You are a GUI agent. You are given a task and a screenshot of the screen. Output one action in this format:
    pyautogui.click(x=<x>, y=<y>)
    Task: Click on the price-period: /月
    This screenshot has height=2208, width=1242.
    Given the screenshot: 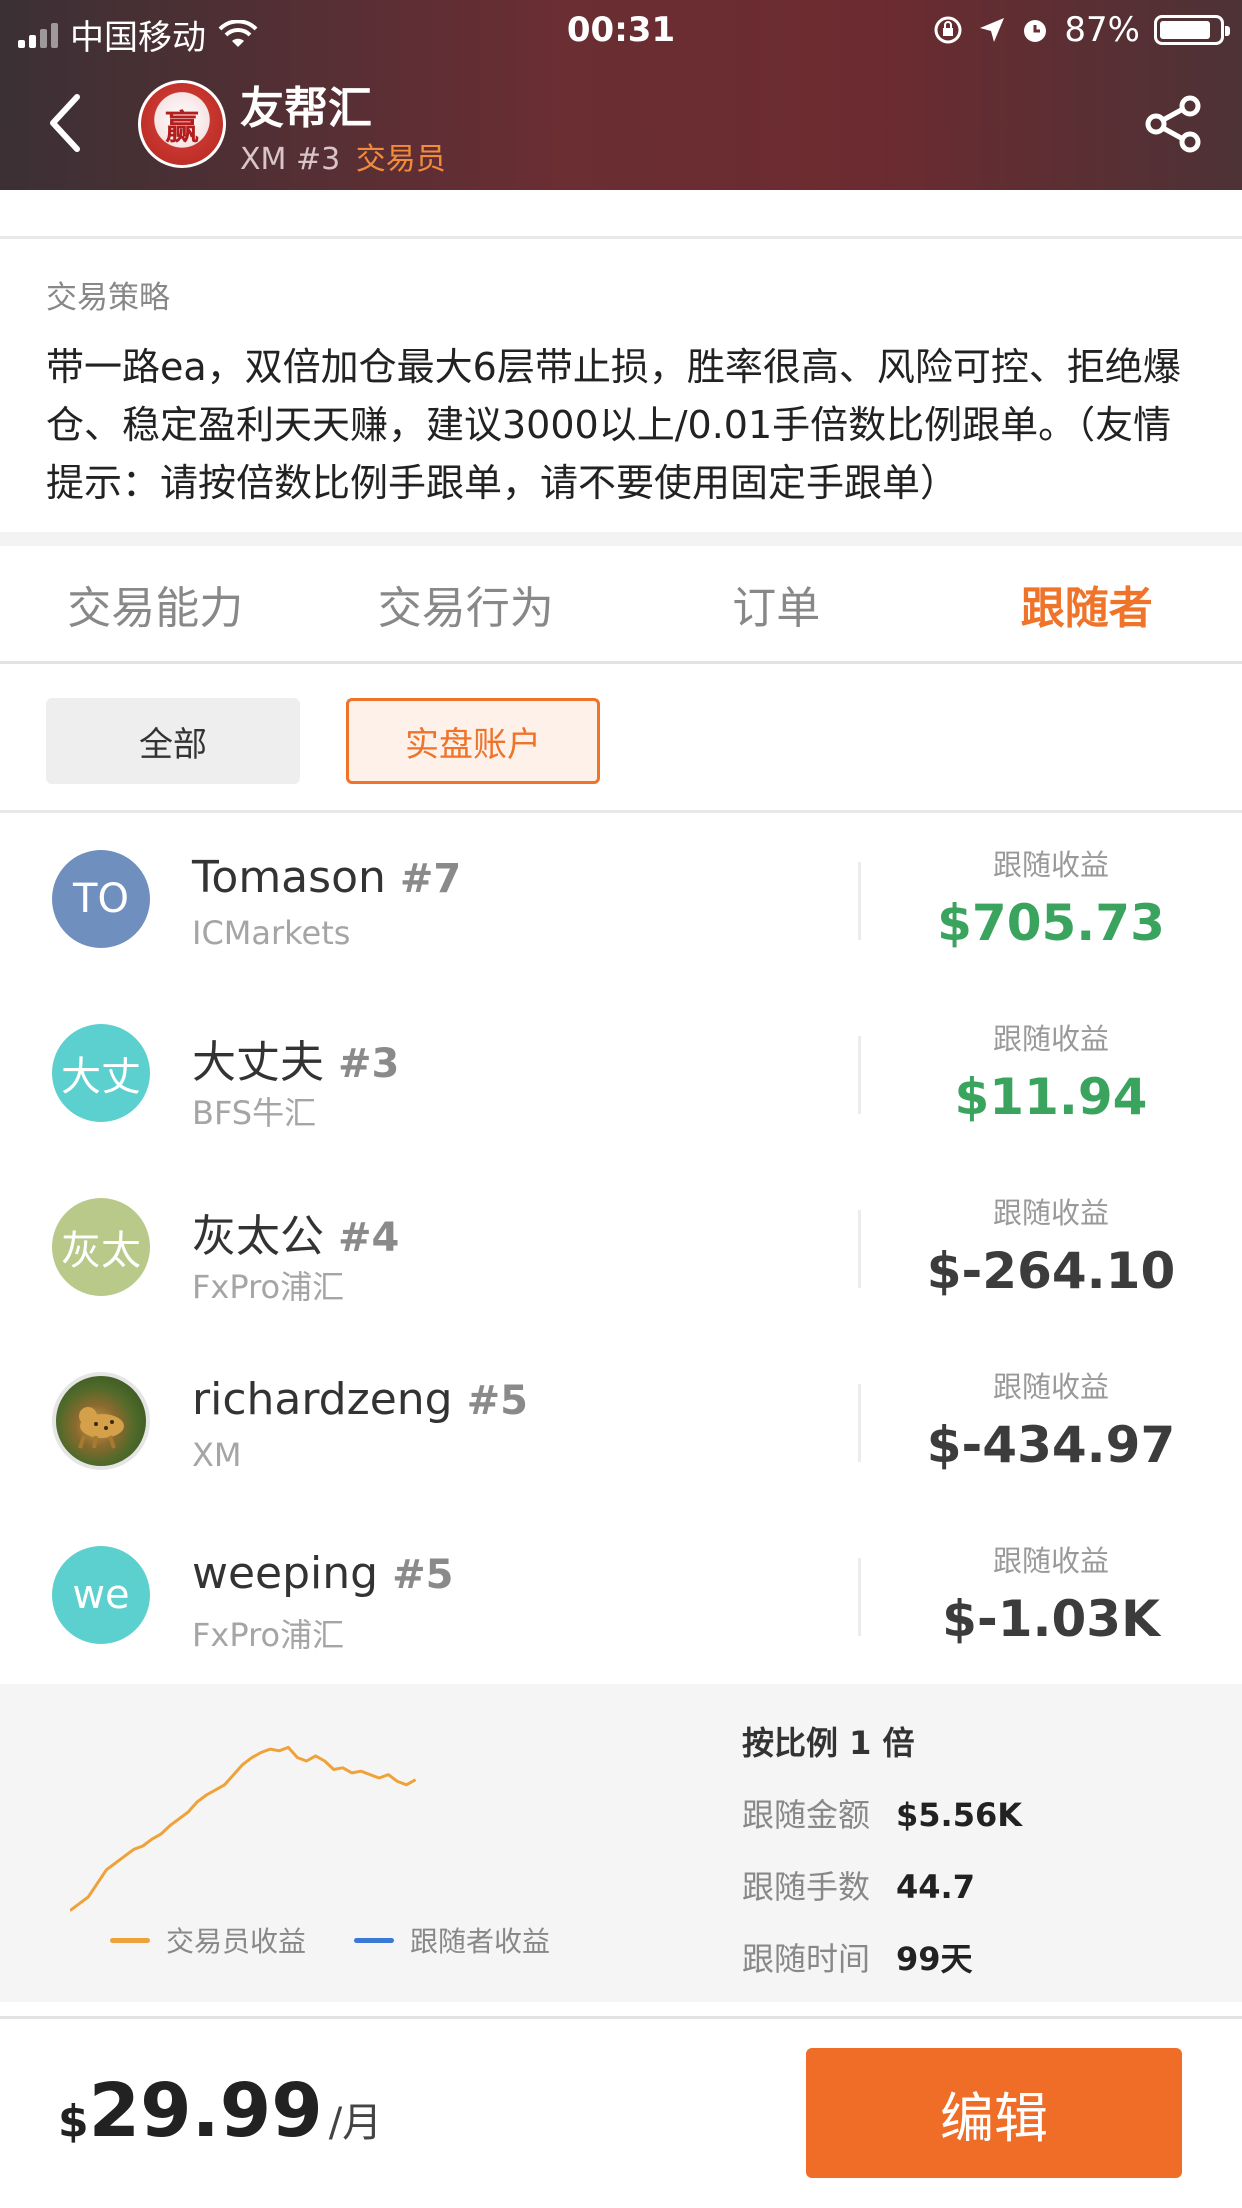 What is the action you would take?
    pyautogui.click(x=355, y=2123)
    